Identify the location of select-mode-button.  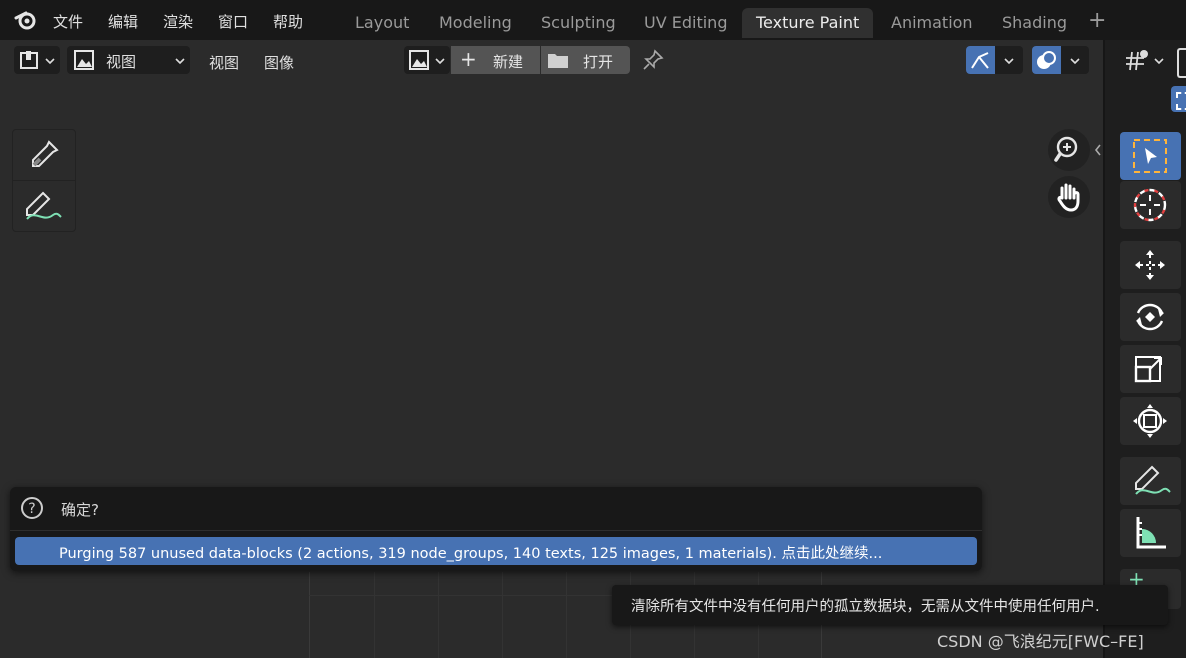
(1178, 99).